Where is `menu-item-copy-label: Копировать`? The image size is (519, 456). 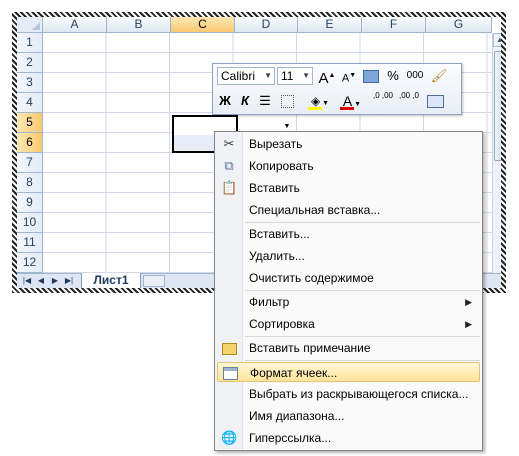
menu-item-copy-label: Копировать is located at coordinates (281, 166).